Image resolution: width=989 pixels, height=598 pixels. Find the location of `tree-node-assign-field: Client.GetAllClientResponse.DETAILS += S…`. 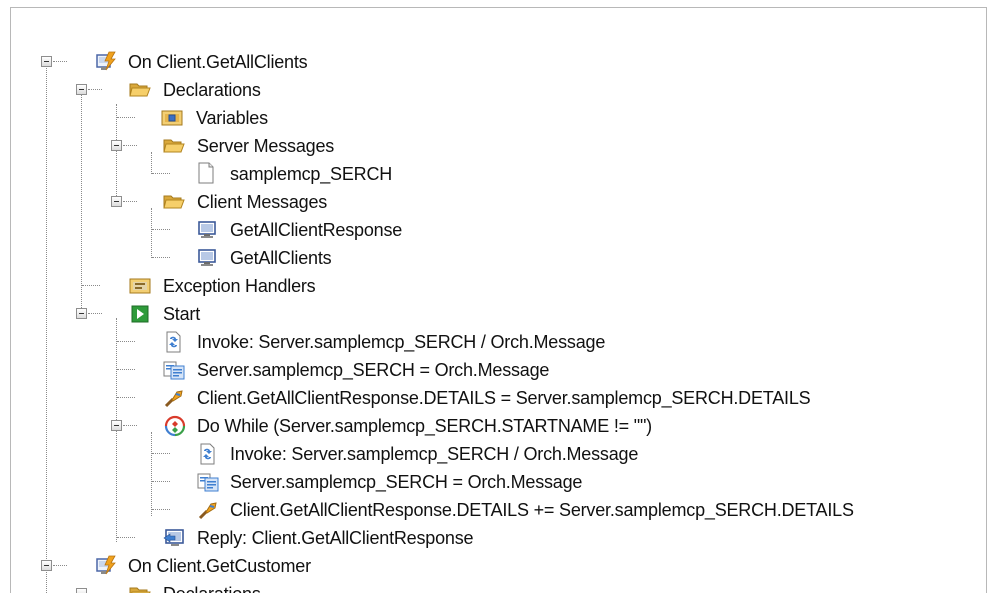

tree-node-assign-field: Client.GetAllClientResponse.DETAILS += S… is located at coordinates (476, 510).